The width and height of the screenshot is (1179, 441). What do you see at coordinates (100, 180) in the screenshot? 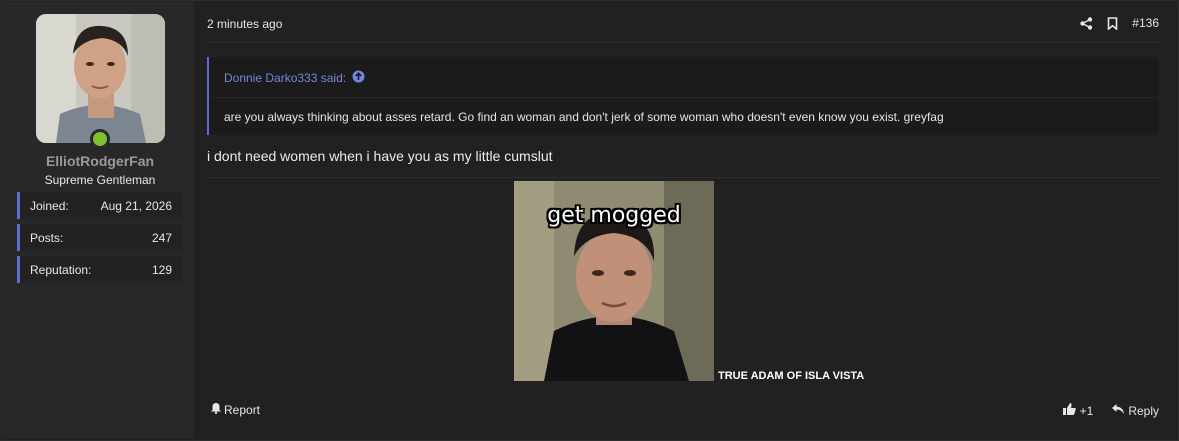
I see `user-title: Supreme Gentleman` at bounding box center [100, 180].